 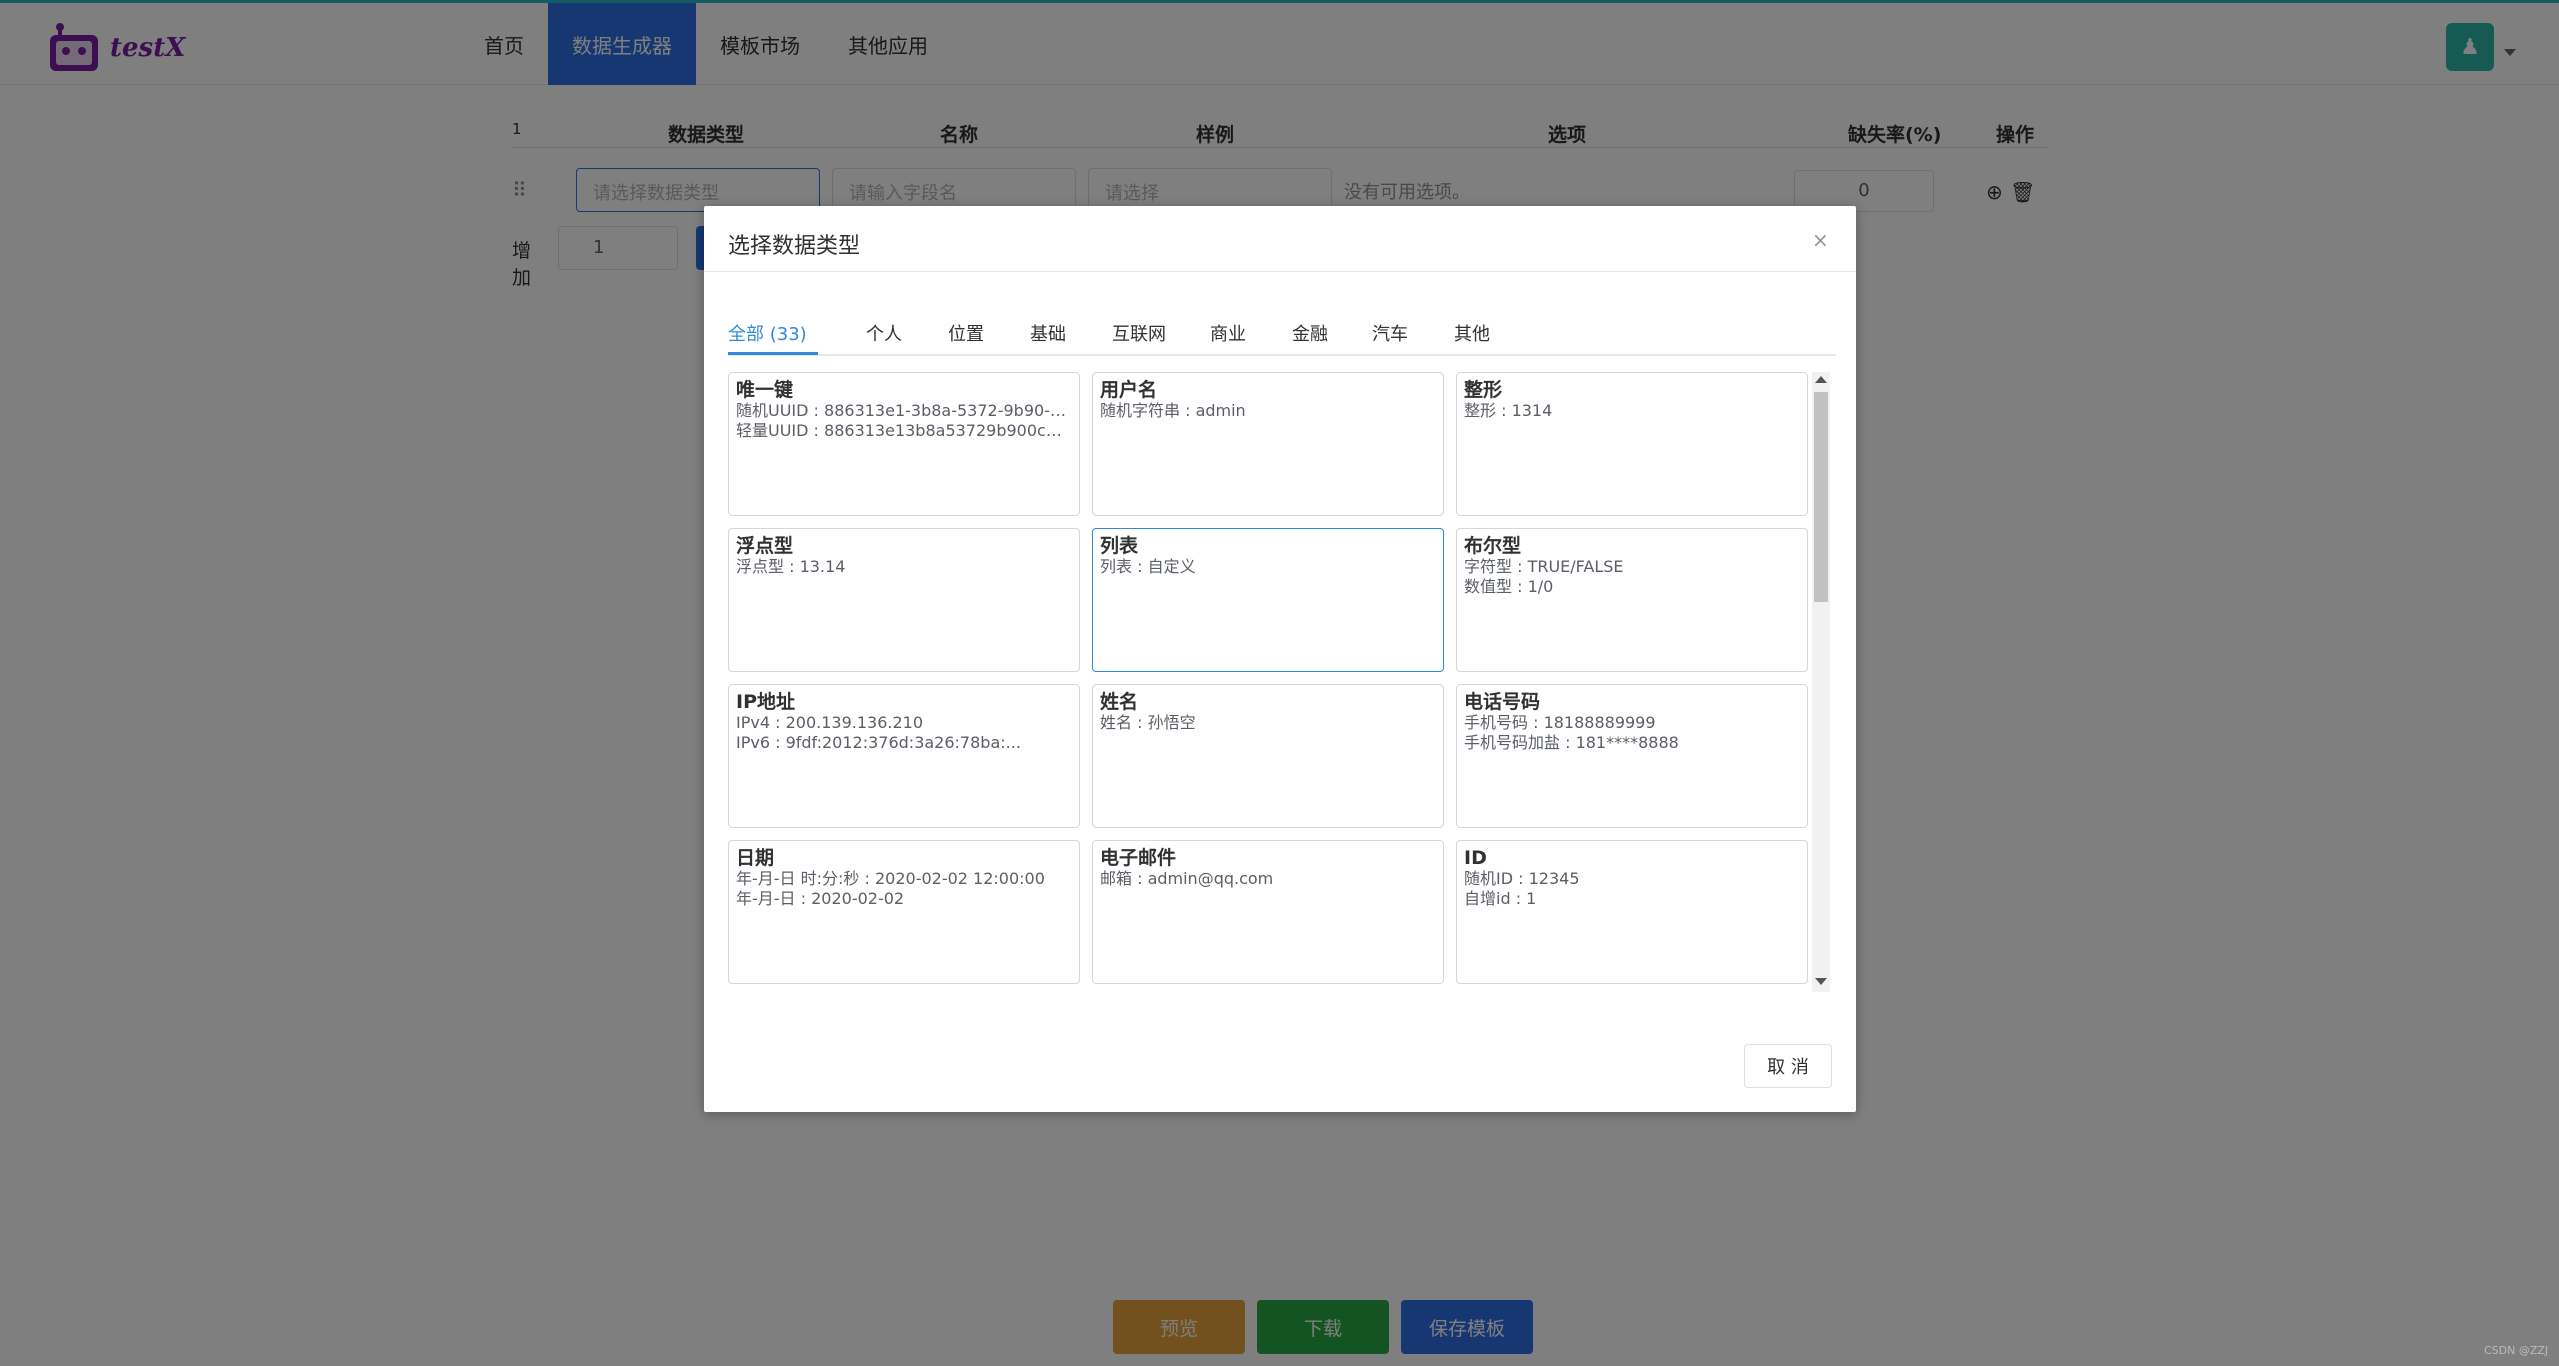 What do you see at coordinates (820, 898) in the screenshot?
I see `card-sample: 年-月-日 : 2020-02-02` at bounding box center [820, 898].